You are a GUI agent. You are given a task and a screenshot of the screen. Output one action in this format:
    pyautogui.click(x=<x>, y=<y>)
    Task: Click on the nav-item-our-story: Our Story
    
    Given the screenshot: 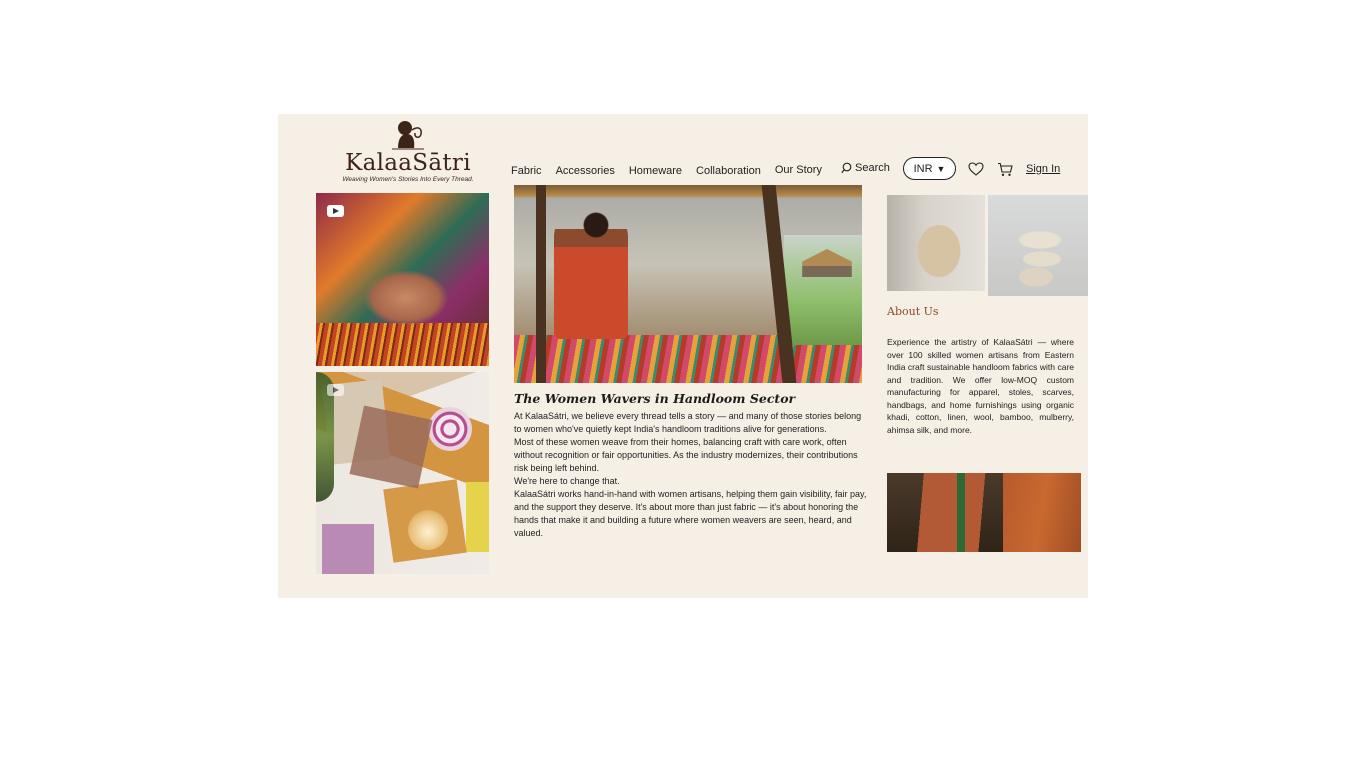 What is the action you would take?
    pyautogui.click(x=798, y=170)
    